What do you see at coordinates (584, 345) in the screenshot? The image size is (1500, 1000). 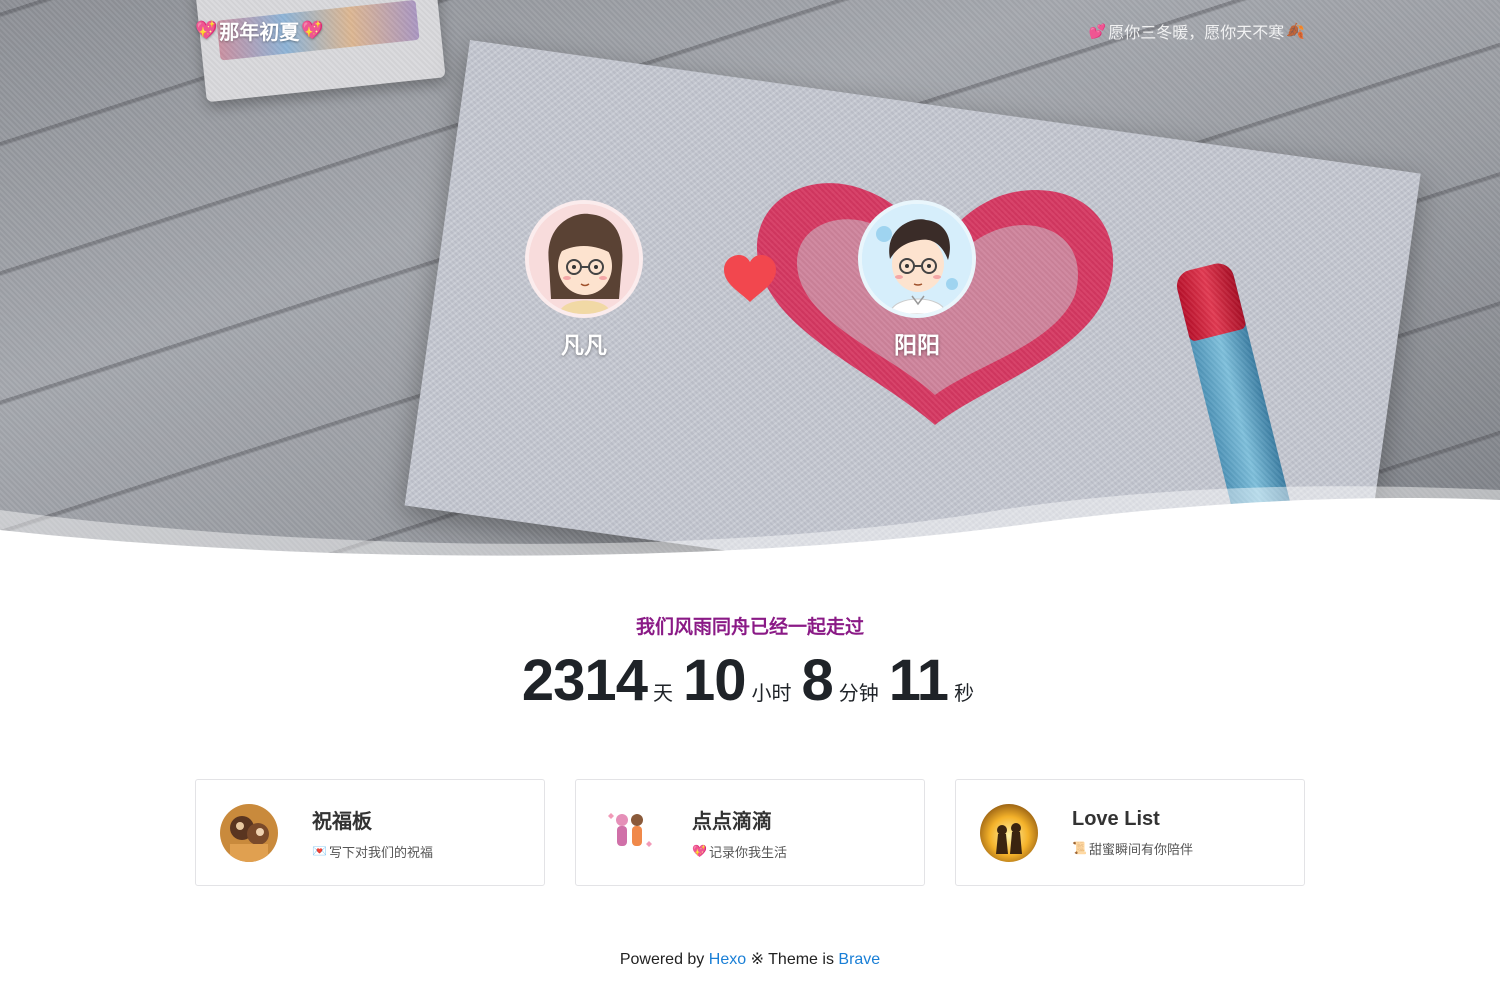 I see `person-left-name: 凡凡` at bounding box center [584, 345].